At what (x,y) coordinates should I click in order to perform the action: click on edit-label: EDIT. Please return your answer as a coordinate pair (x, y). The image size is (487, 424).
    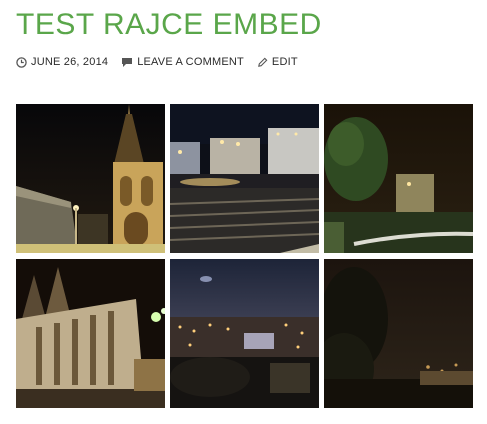
    Looking at the image, I should click on (284, 62).